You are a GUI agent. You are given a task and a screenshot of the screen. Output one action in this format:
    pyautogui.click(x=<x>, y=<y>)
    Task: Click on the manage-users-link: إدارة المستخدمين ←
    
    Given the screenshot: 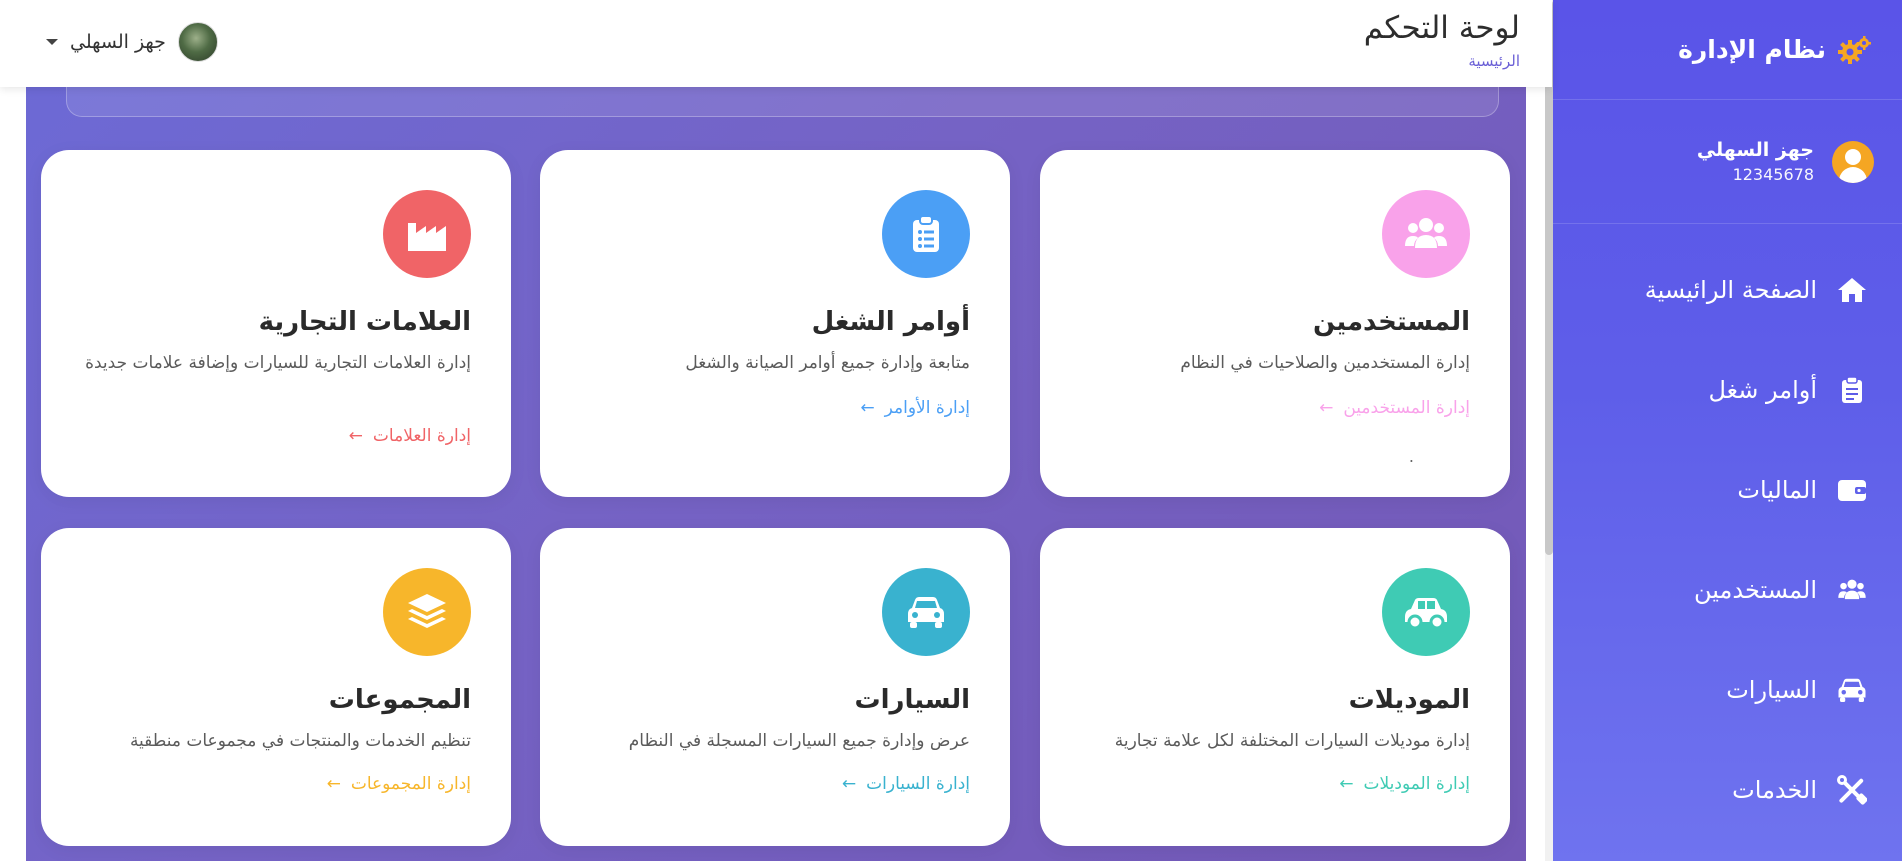 What is the action you would take?
    pyautogui.click(x=1394, y=408)
    